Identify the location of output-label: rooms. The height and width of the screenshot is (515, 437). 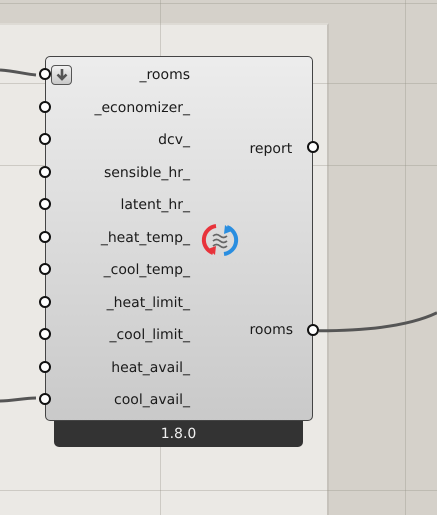
(271, 330).